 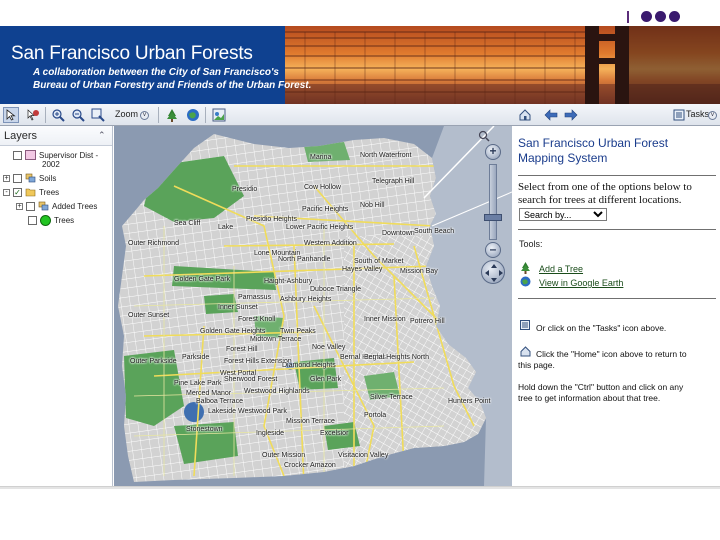 What do you see at coordinates (484, 136) in the screenshot?
I see `map-search-icon` at bounding box center [484, 136].